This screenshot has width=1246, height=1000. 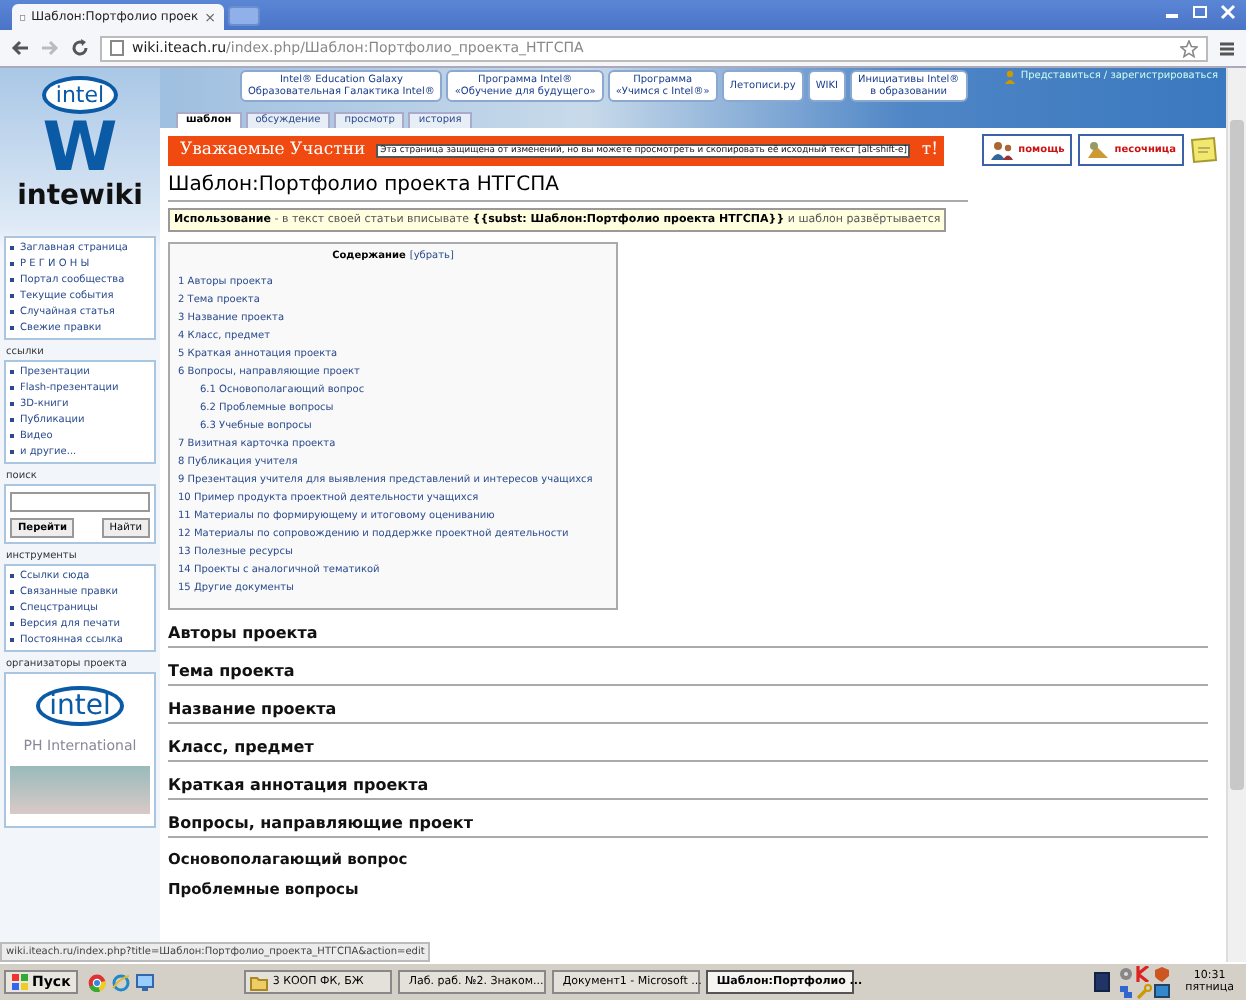 What do you see at coordinates (1002, 150) in the screenshot?
I see `people-icon` at bounding box center [1002, 150].